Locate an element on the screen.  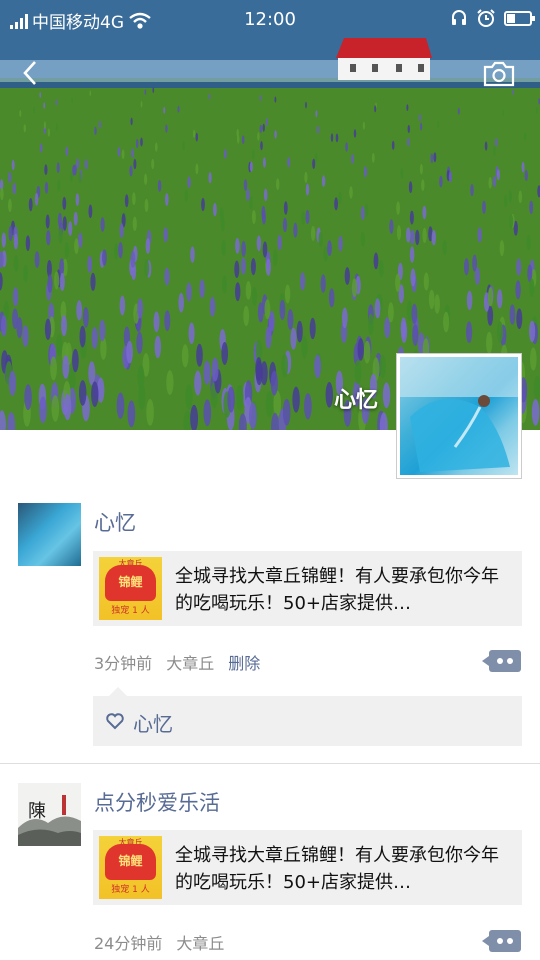
post-meta: 24分钟前 大章丘 is located at coordinates (159, 942).